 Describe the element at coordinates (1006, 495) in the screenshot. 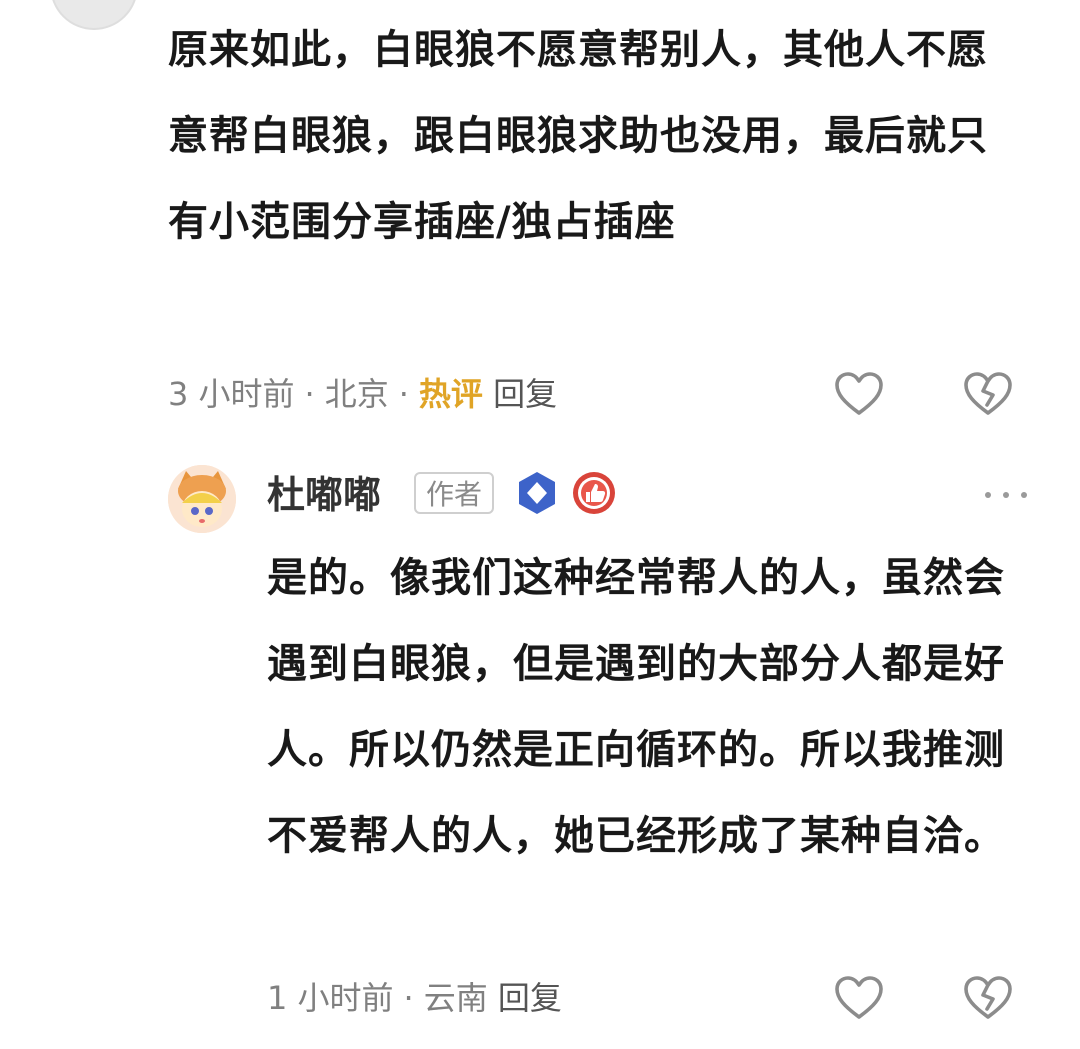

I see `more-dots-icon` at that location.